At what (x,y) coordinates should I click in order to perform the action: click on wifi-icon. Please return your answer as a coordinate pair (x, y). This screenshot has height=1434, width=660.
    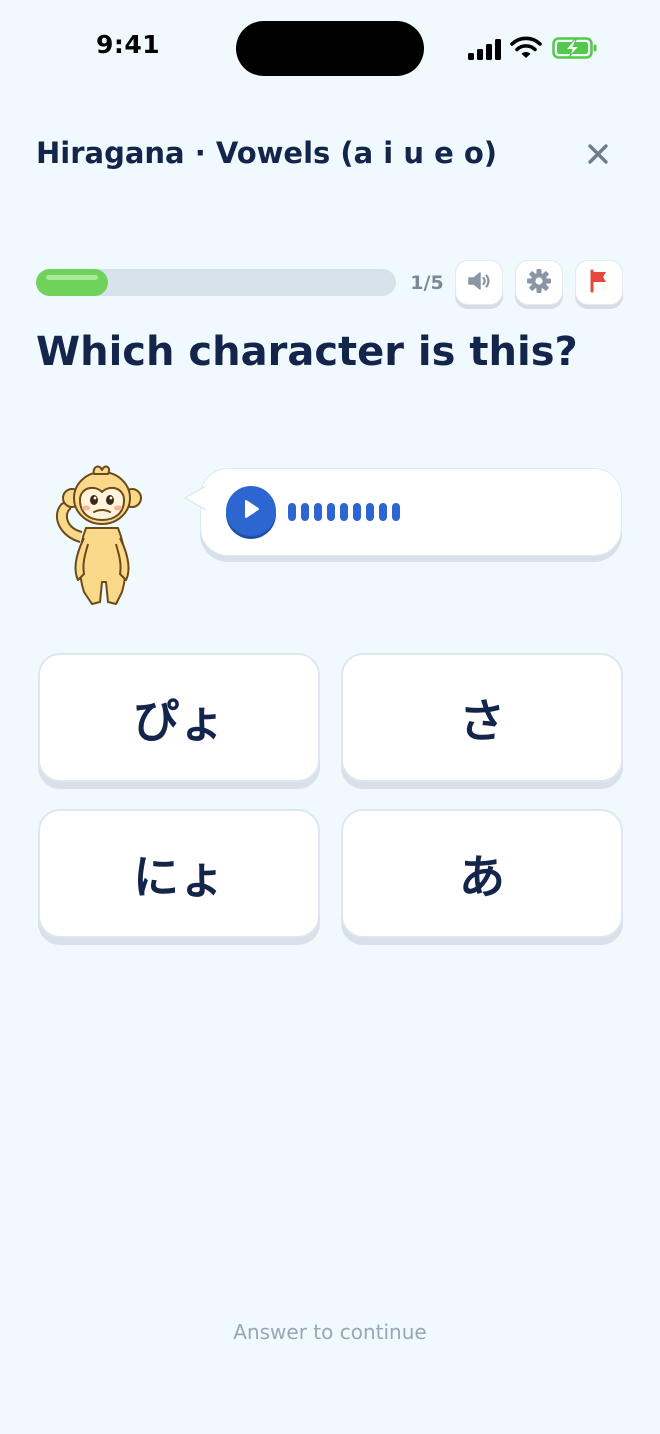
    Looking at the image, I should click on (526, 48).